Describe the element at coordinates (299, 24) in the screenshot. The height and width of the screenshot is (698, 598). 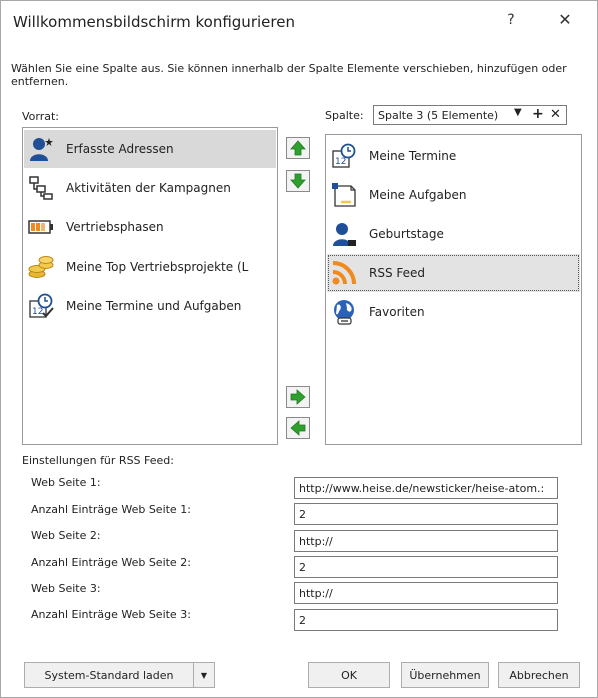
I see `titlebar: Willkommensbildschirm konfigurieren ? ✕` at that location.